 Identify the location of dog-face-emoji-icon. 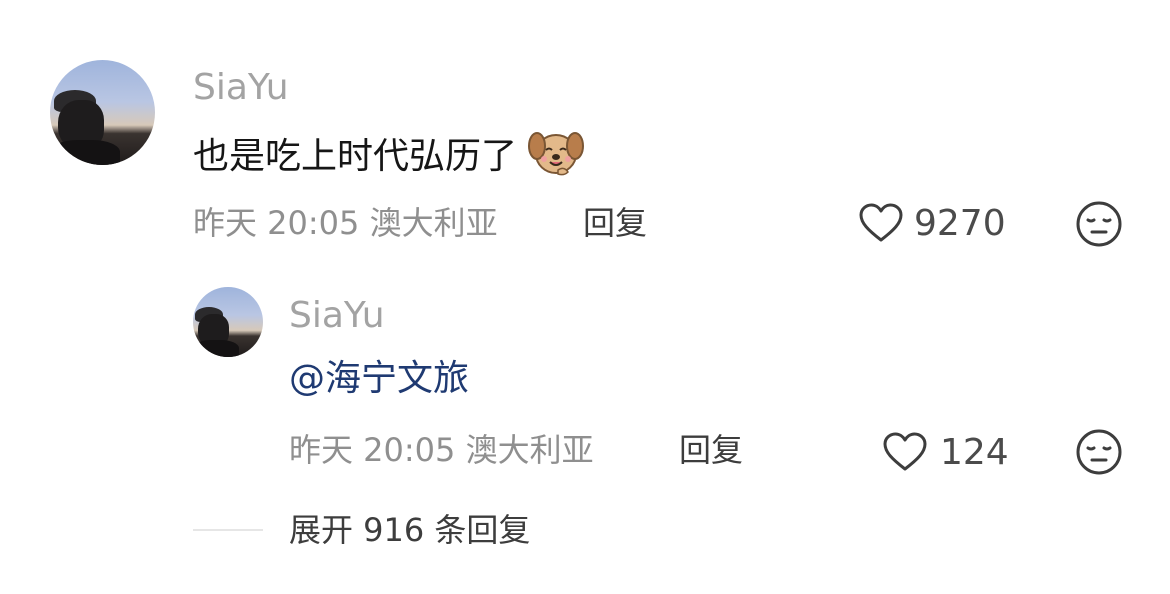
(556, 154).